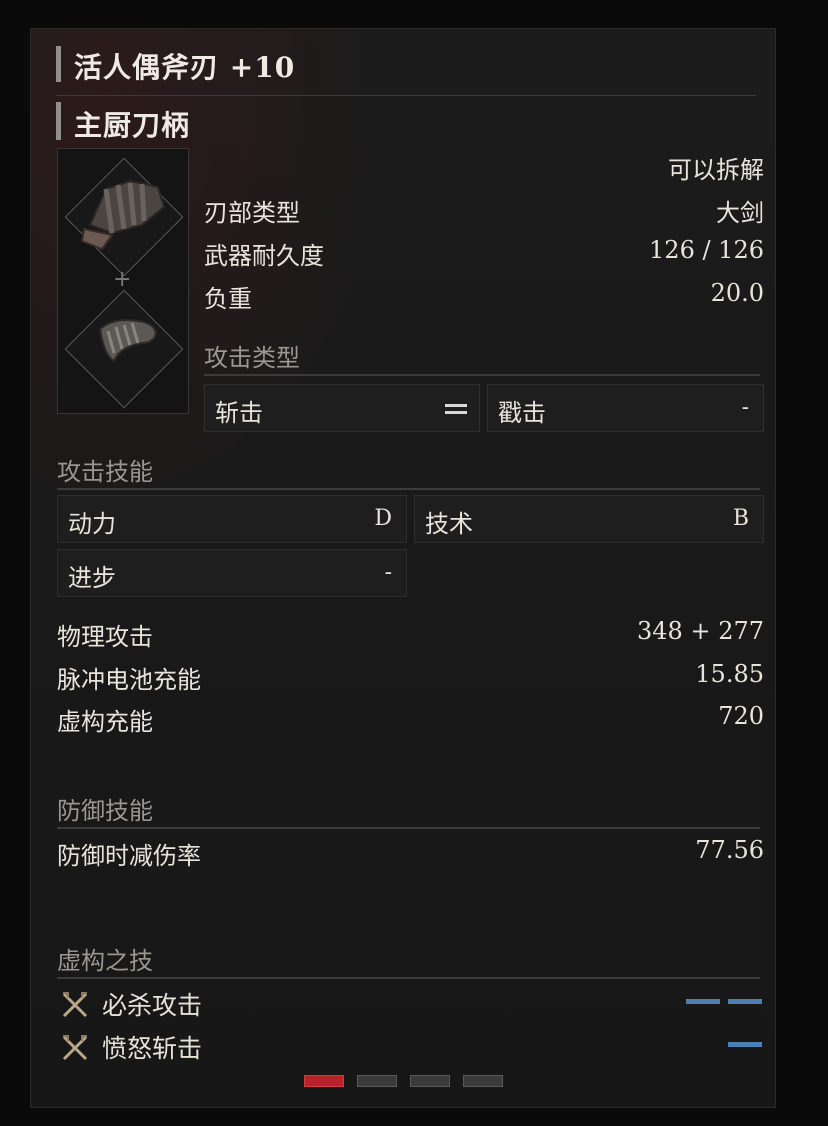  What do you see at coordinates (128, 341) in the screenshot?
I see `handle-icon` at bounding box center [128, 341].